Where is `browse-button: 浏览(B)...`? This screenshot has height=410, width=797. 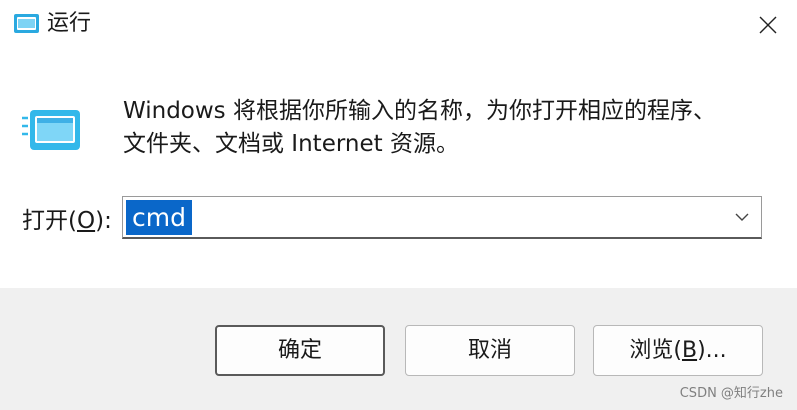 browse-button: 浏览(B)... is located at coordinates (678, 350).